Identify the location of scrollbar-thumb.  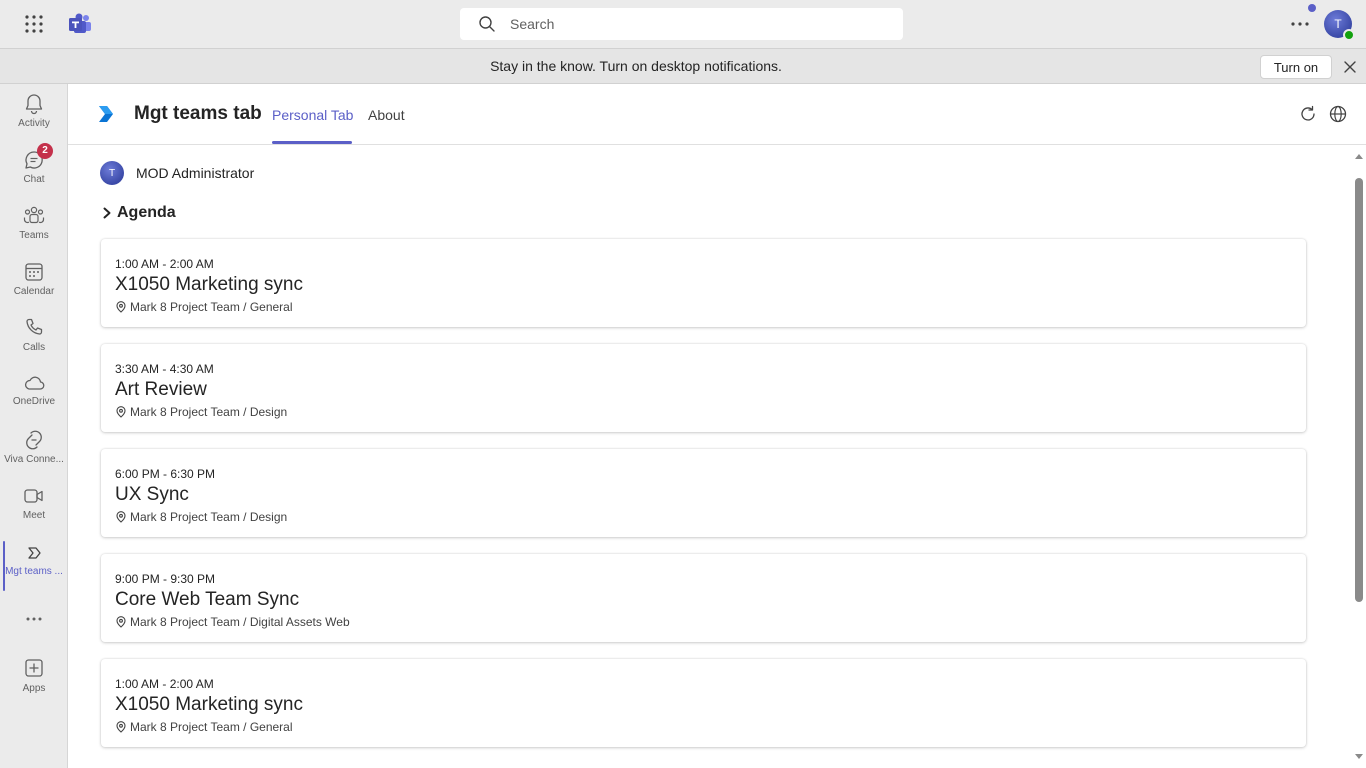
(1359, 390).